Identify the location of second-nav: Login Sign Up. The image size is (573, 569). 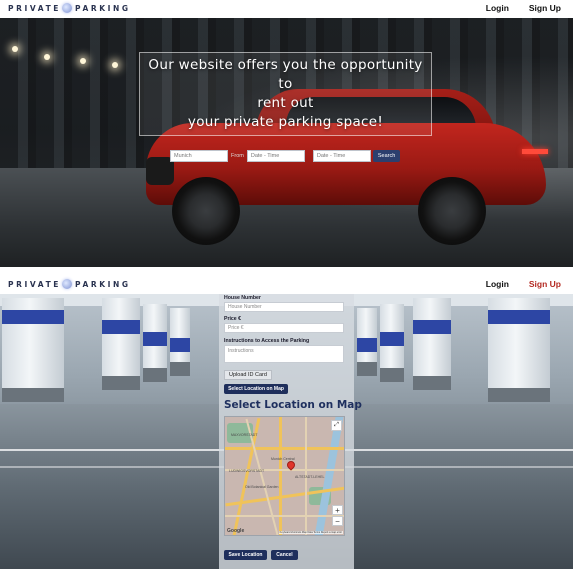
(523, 284).